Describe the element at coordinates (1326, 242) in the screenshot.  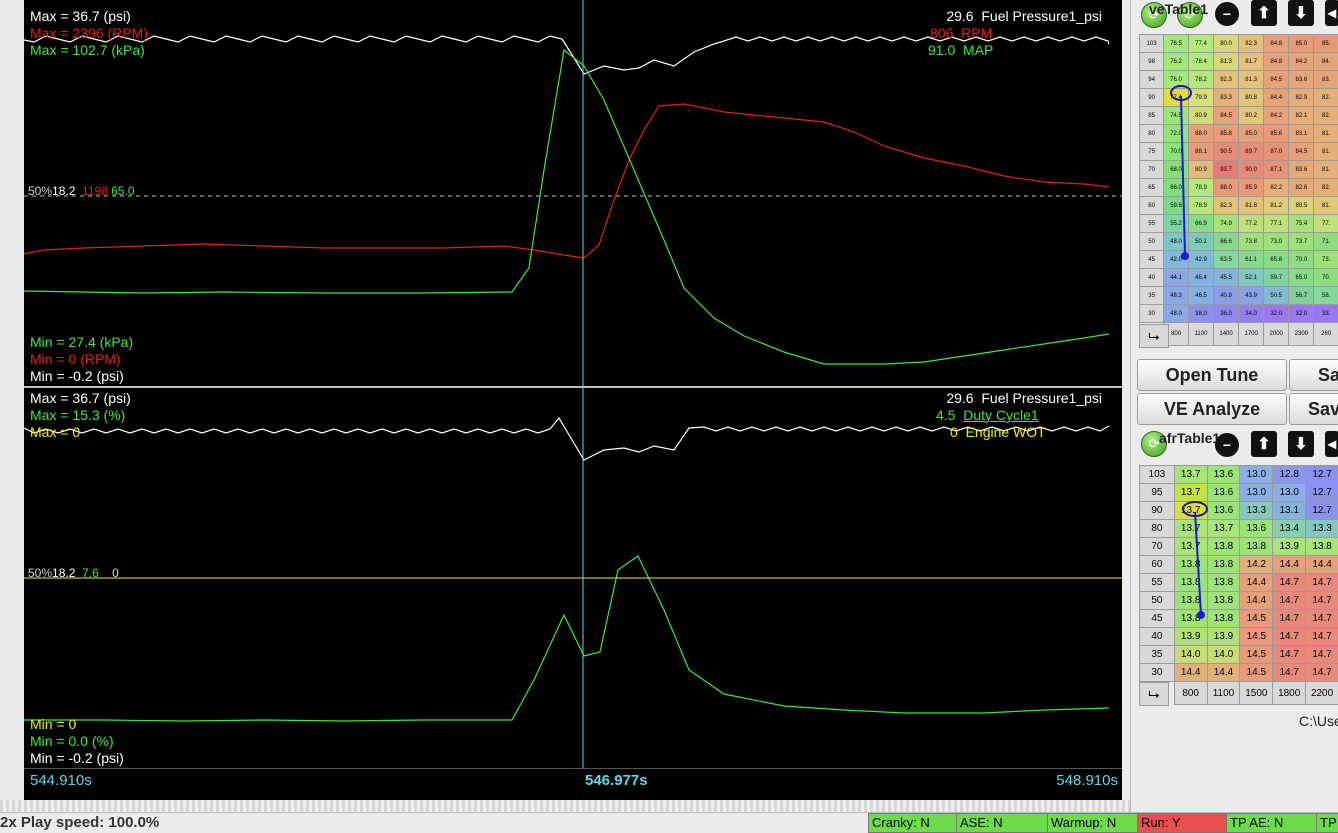
I see `table-cell: 71.` at that location.